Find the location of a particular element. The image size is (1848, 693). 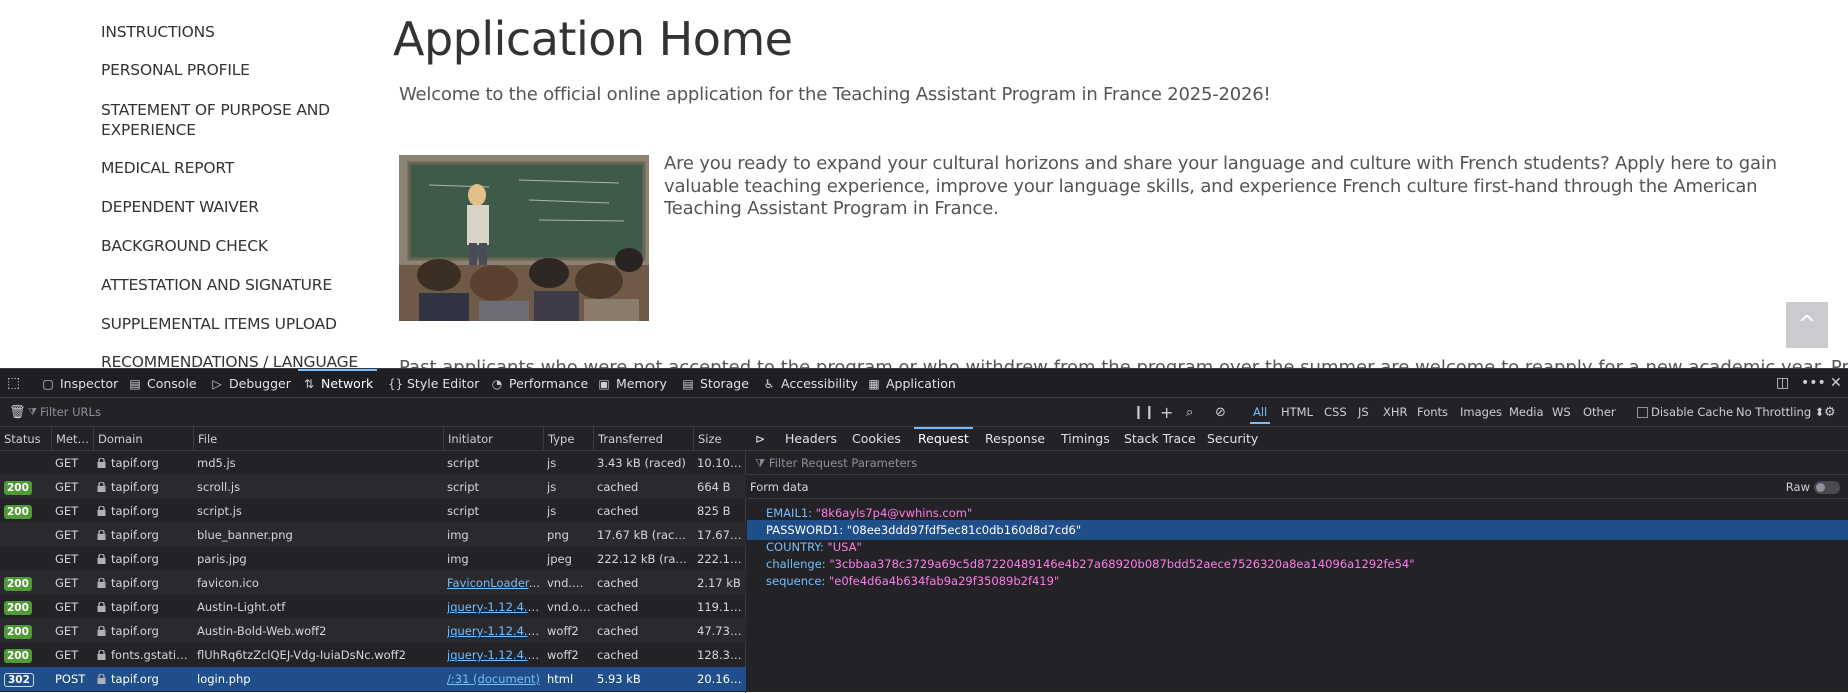

tab-style-editor: {}Style Editor is located at coordinates (433, 383).